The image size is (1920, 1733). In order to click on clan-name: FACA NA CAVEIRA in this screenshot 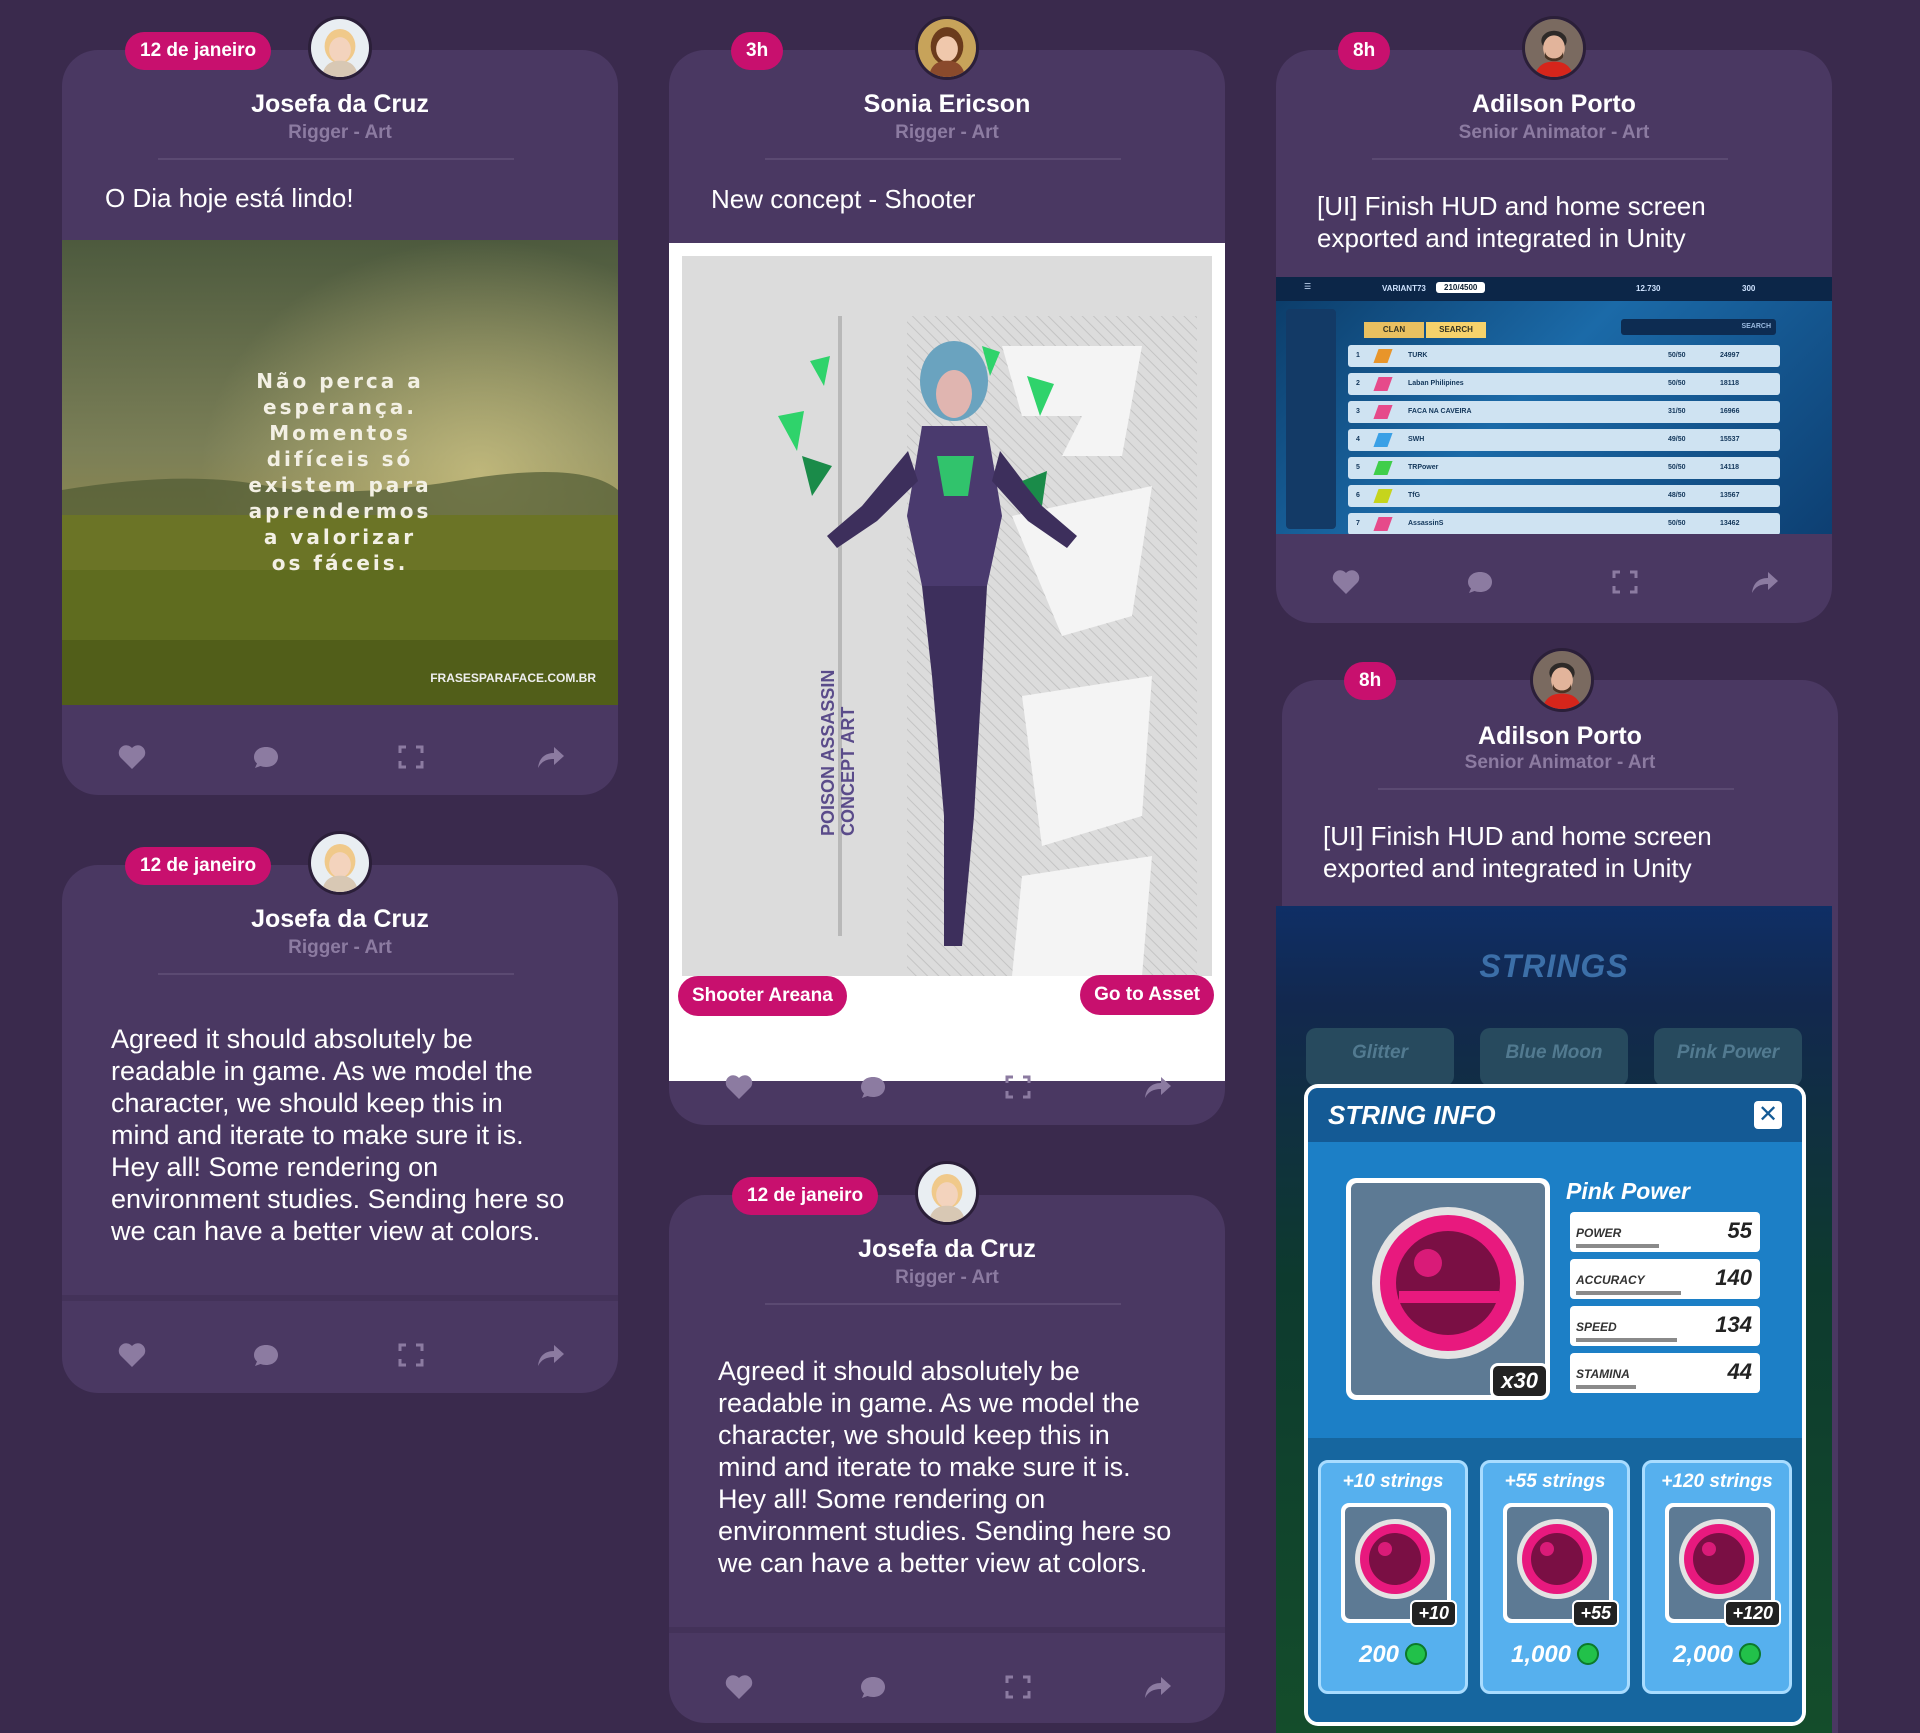, I will do `click(1440, 411)`.